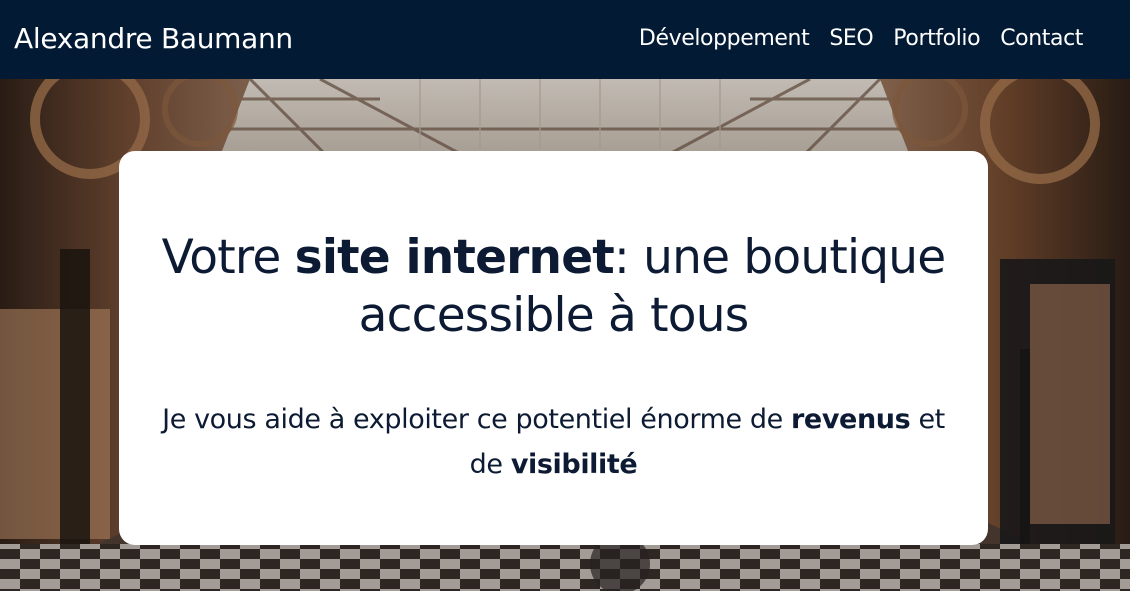  Describe the element at coordinates (851, 419) in the screenshot. I see `subline-bold-revenus: revenus` at that location.